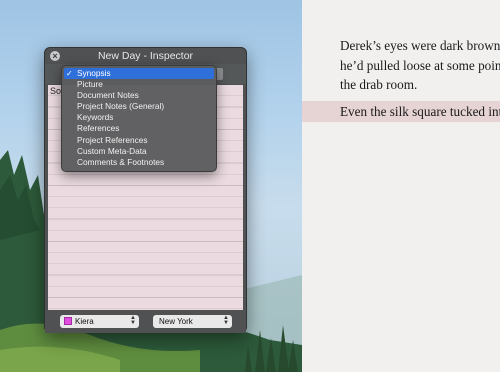 Image resolution: width=500 pixels, height=372 pixels. What do you see at coordinates (139, 74) in the screenshot?
I see `menu-item-synopsis: ✓ Synopsis` at bounding box center [139, 74].